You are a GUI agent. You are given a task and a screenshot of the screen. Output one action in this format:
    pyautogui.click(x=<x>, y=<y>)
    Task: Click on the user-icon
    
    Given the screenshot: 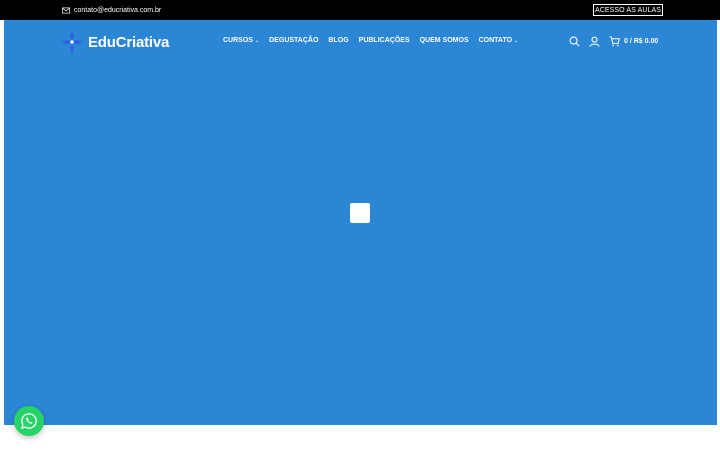 What is the action you would take?
    pyautogui.click(x=594, y=41)
    